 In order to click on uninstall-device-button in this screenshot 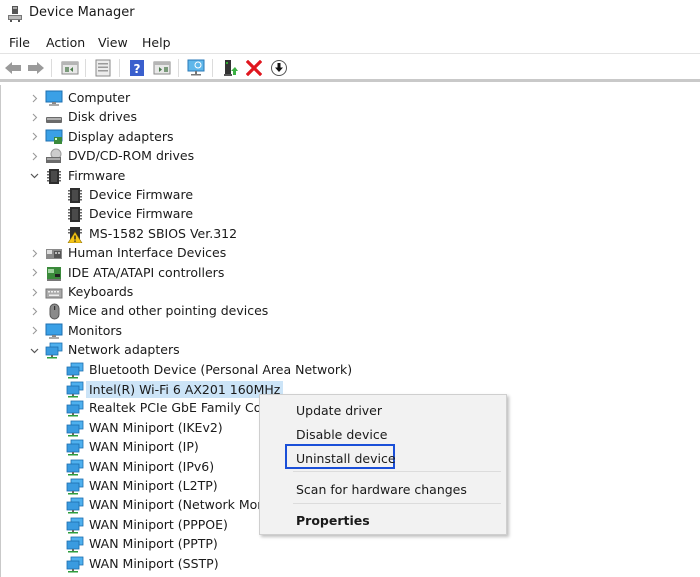, I will do `click(254, 68)`.